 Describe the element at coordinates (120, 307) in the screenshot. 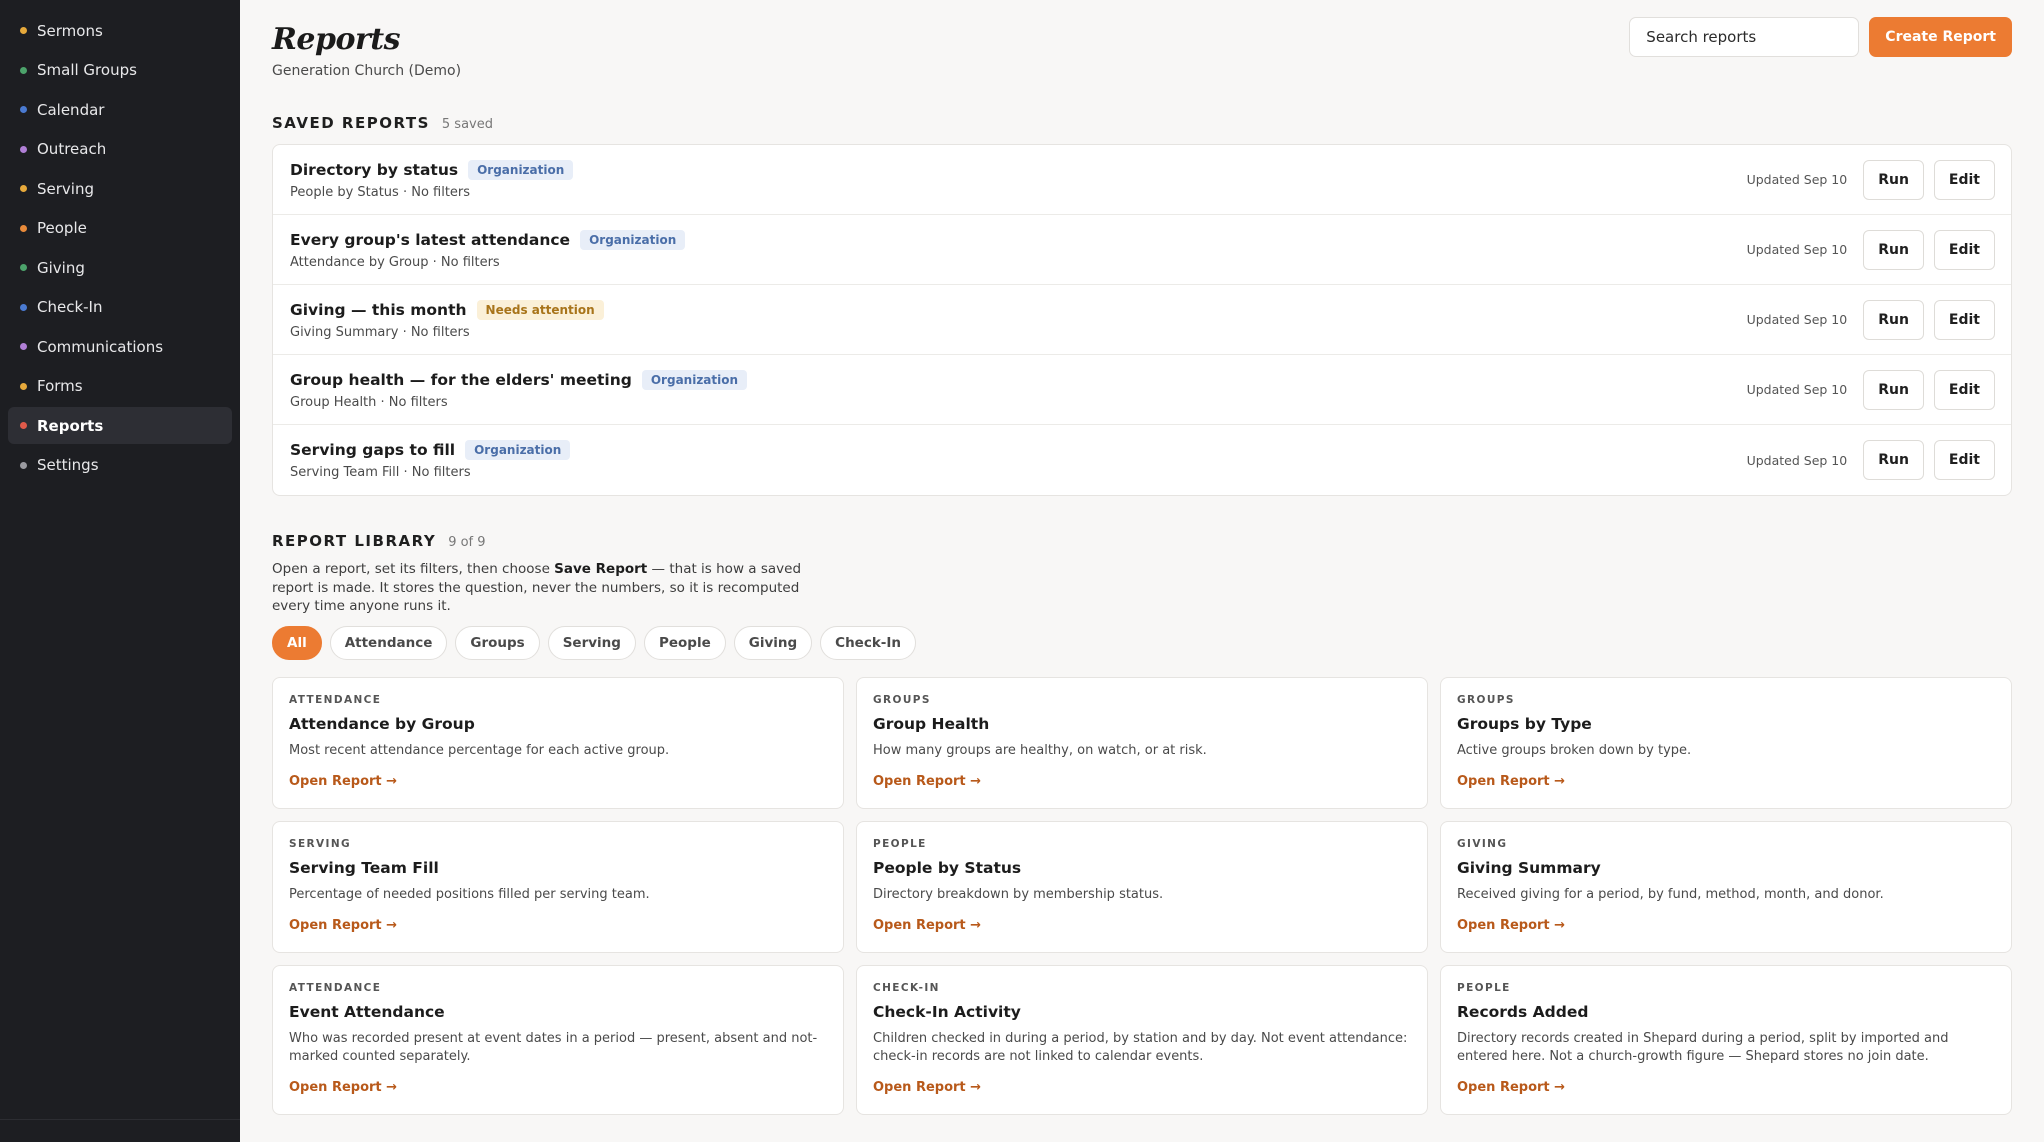

I see `sidebar-item-check-in: Check-In` at that location.